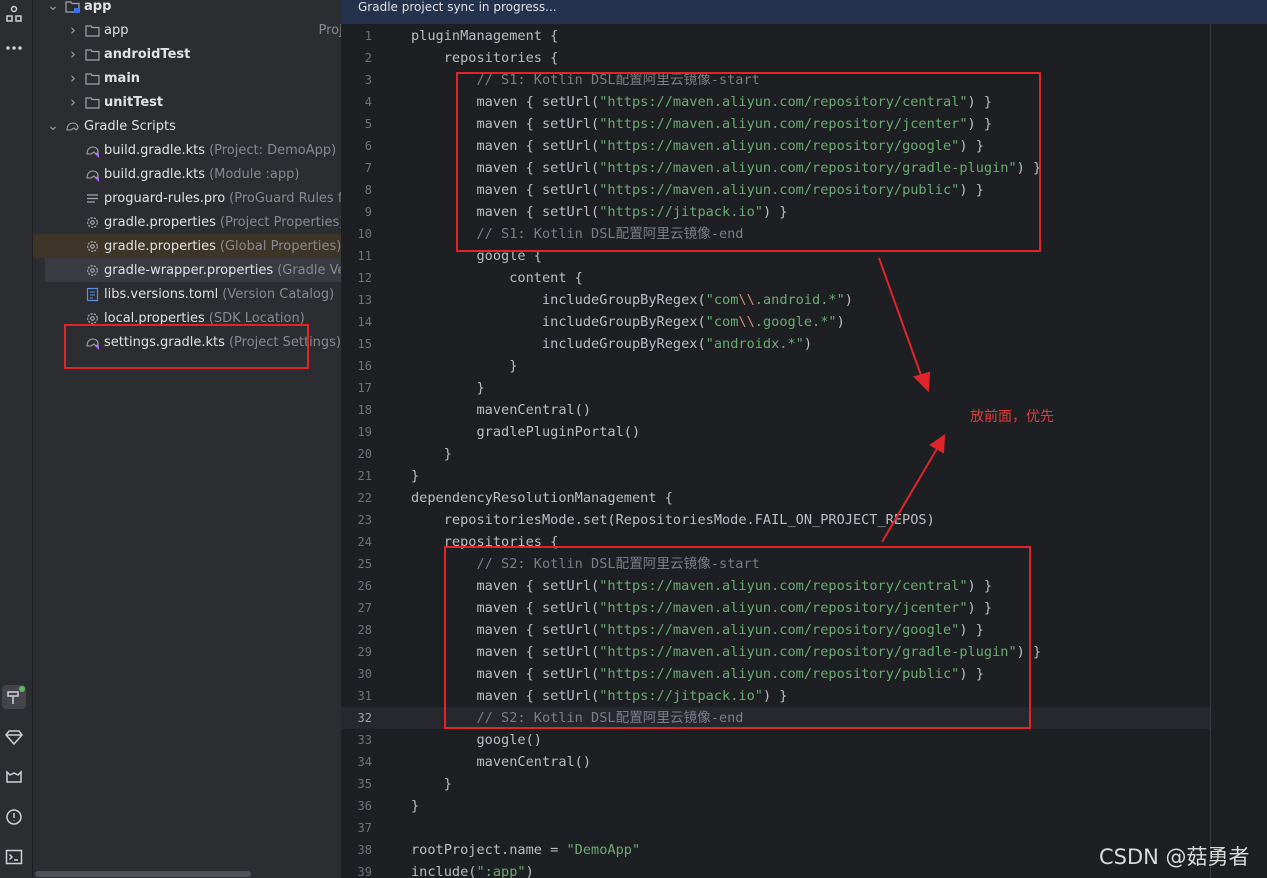 The height and width of the screenshot is (878, 1267). I want to click on horizontal-scrollbar, so click(187, 874).